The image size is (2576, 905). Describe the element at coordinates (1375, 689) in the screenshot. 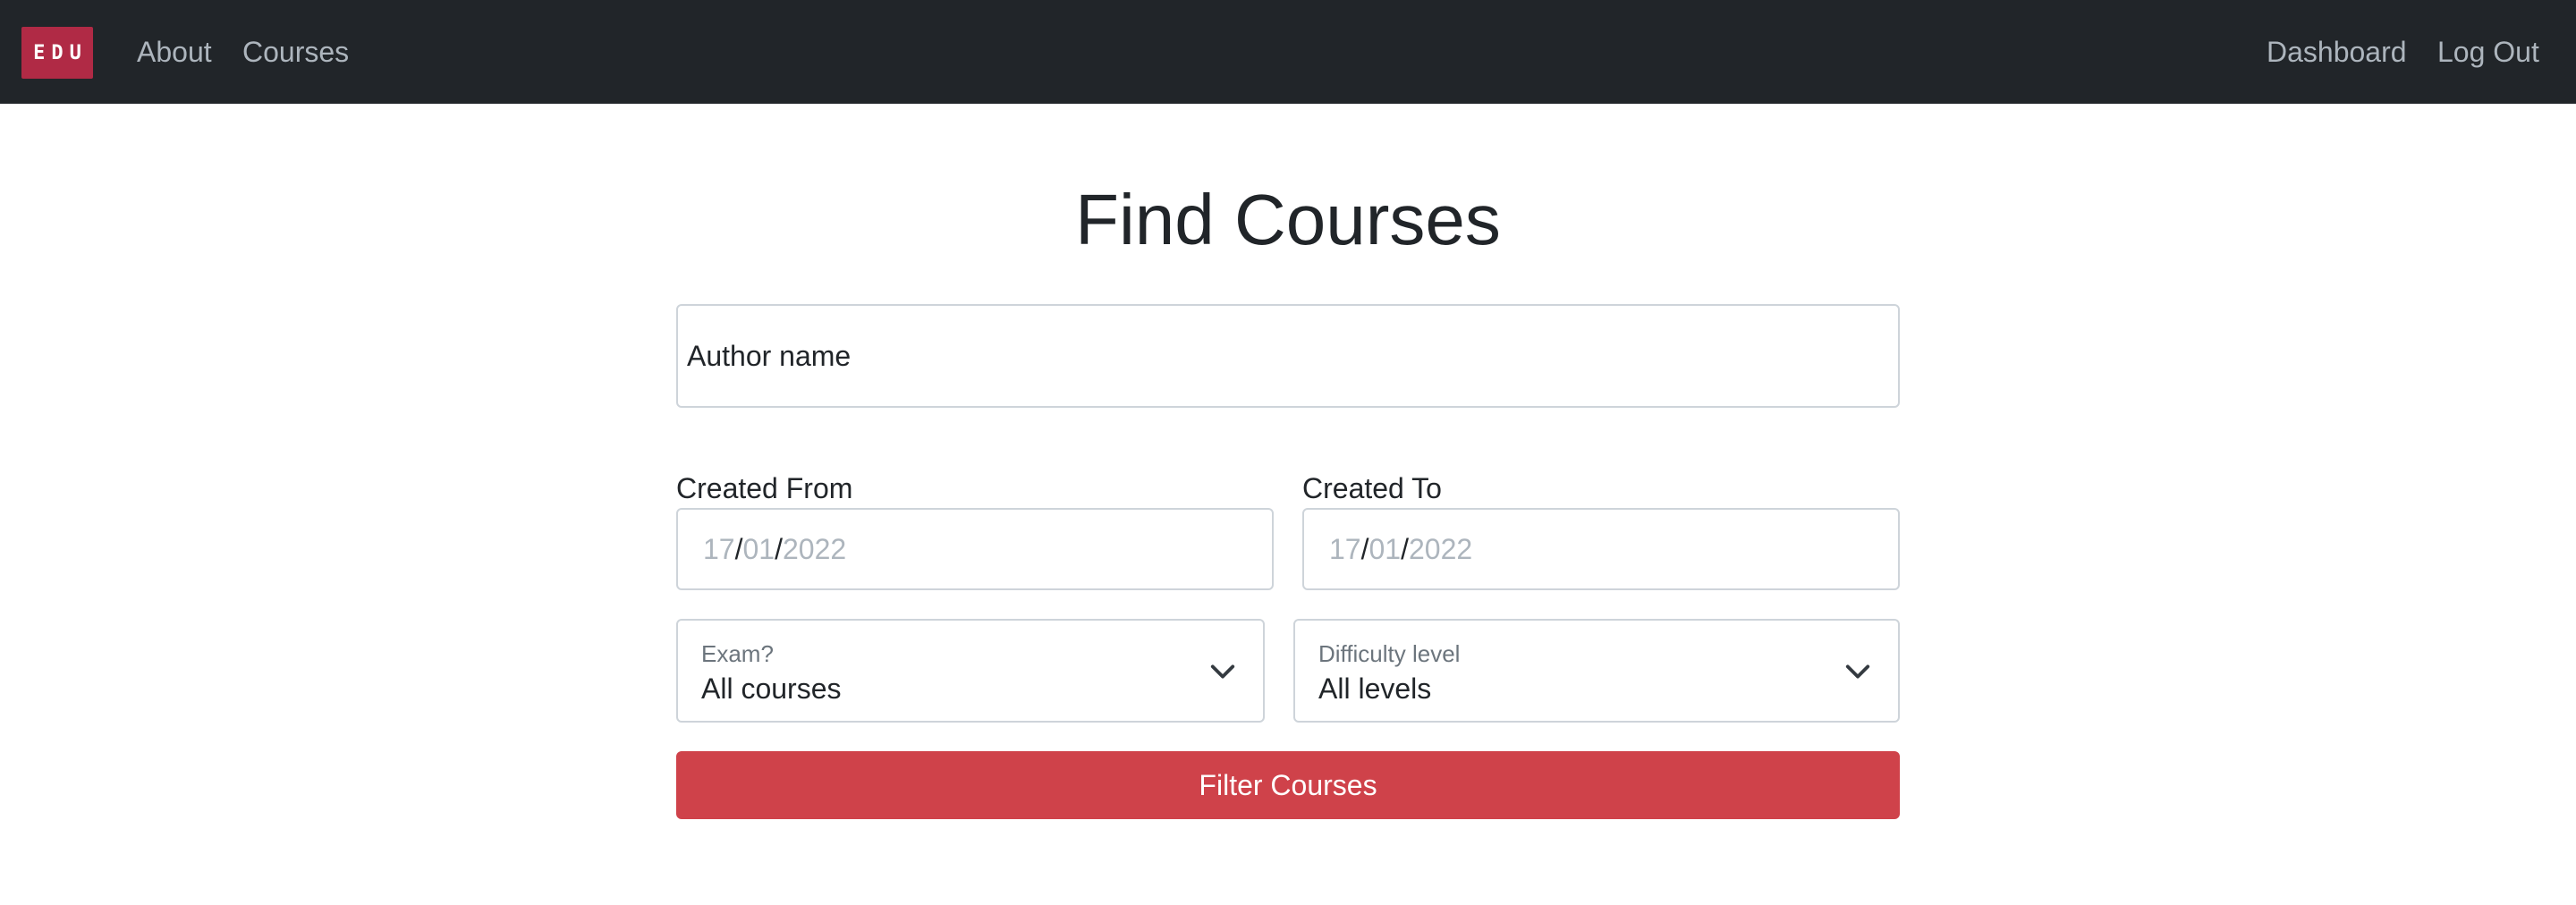

I see `difficulty-level-select-value: All levels` at that location.